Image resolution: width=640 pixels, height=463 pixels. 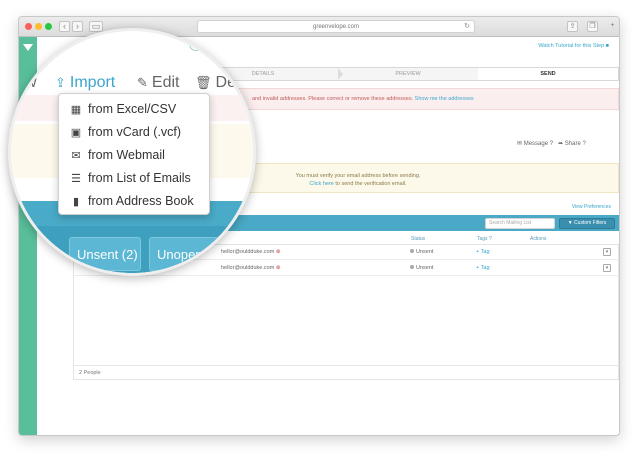 What do you see at coordinates (76, 179) in the screenshot?
I see `list-icon: ☰` at bounding box center [76, 179].